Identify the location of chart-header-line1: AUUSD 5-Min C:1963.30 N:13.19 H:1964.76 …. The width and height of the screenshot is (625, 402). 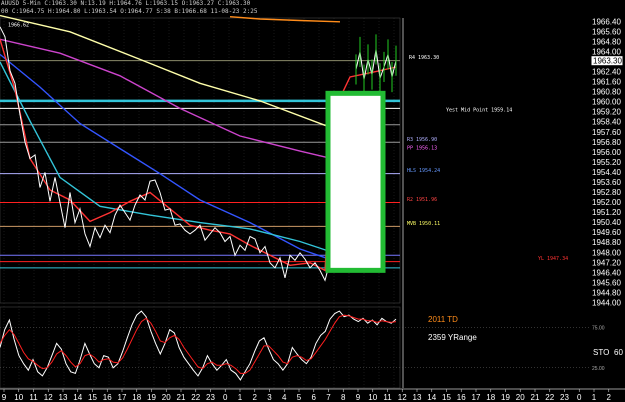
(126, 3).